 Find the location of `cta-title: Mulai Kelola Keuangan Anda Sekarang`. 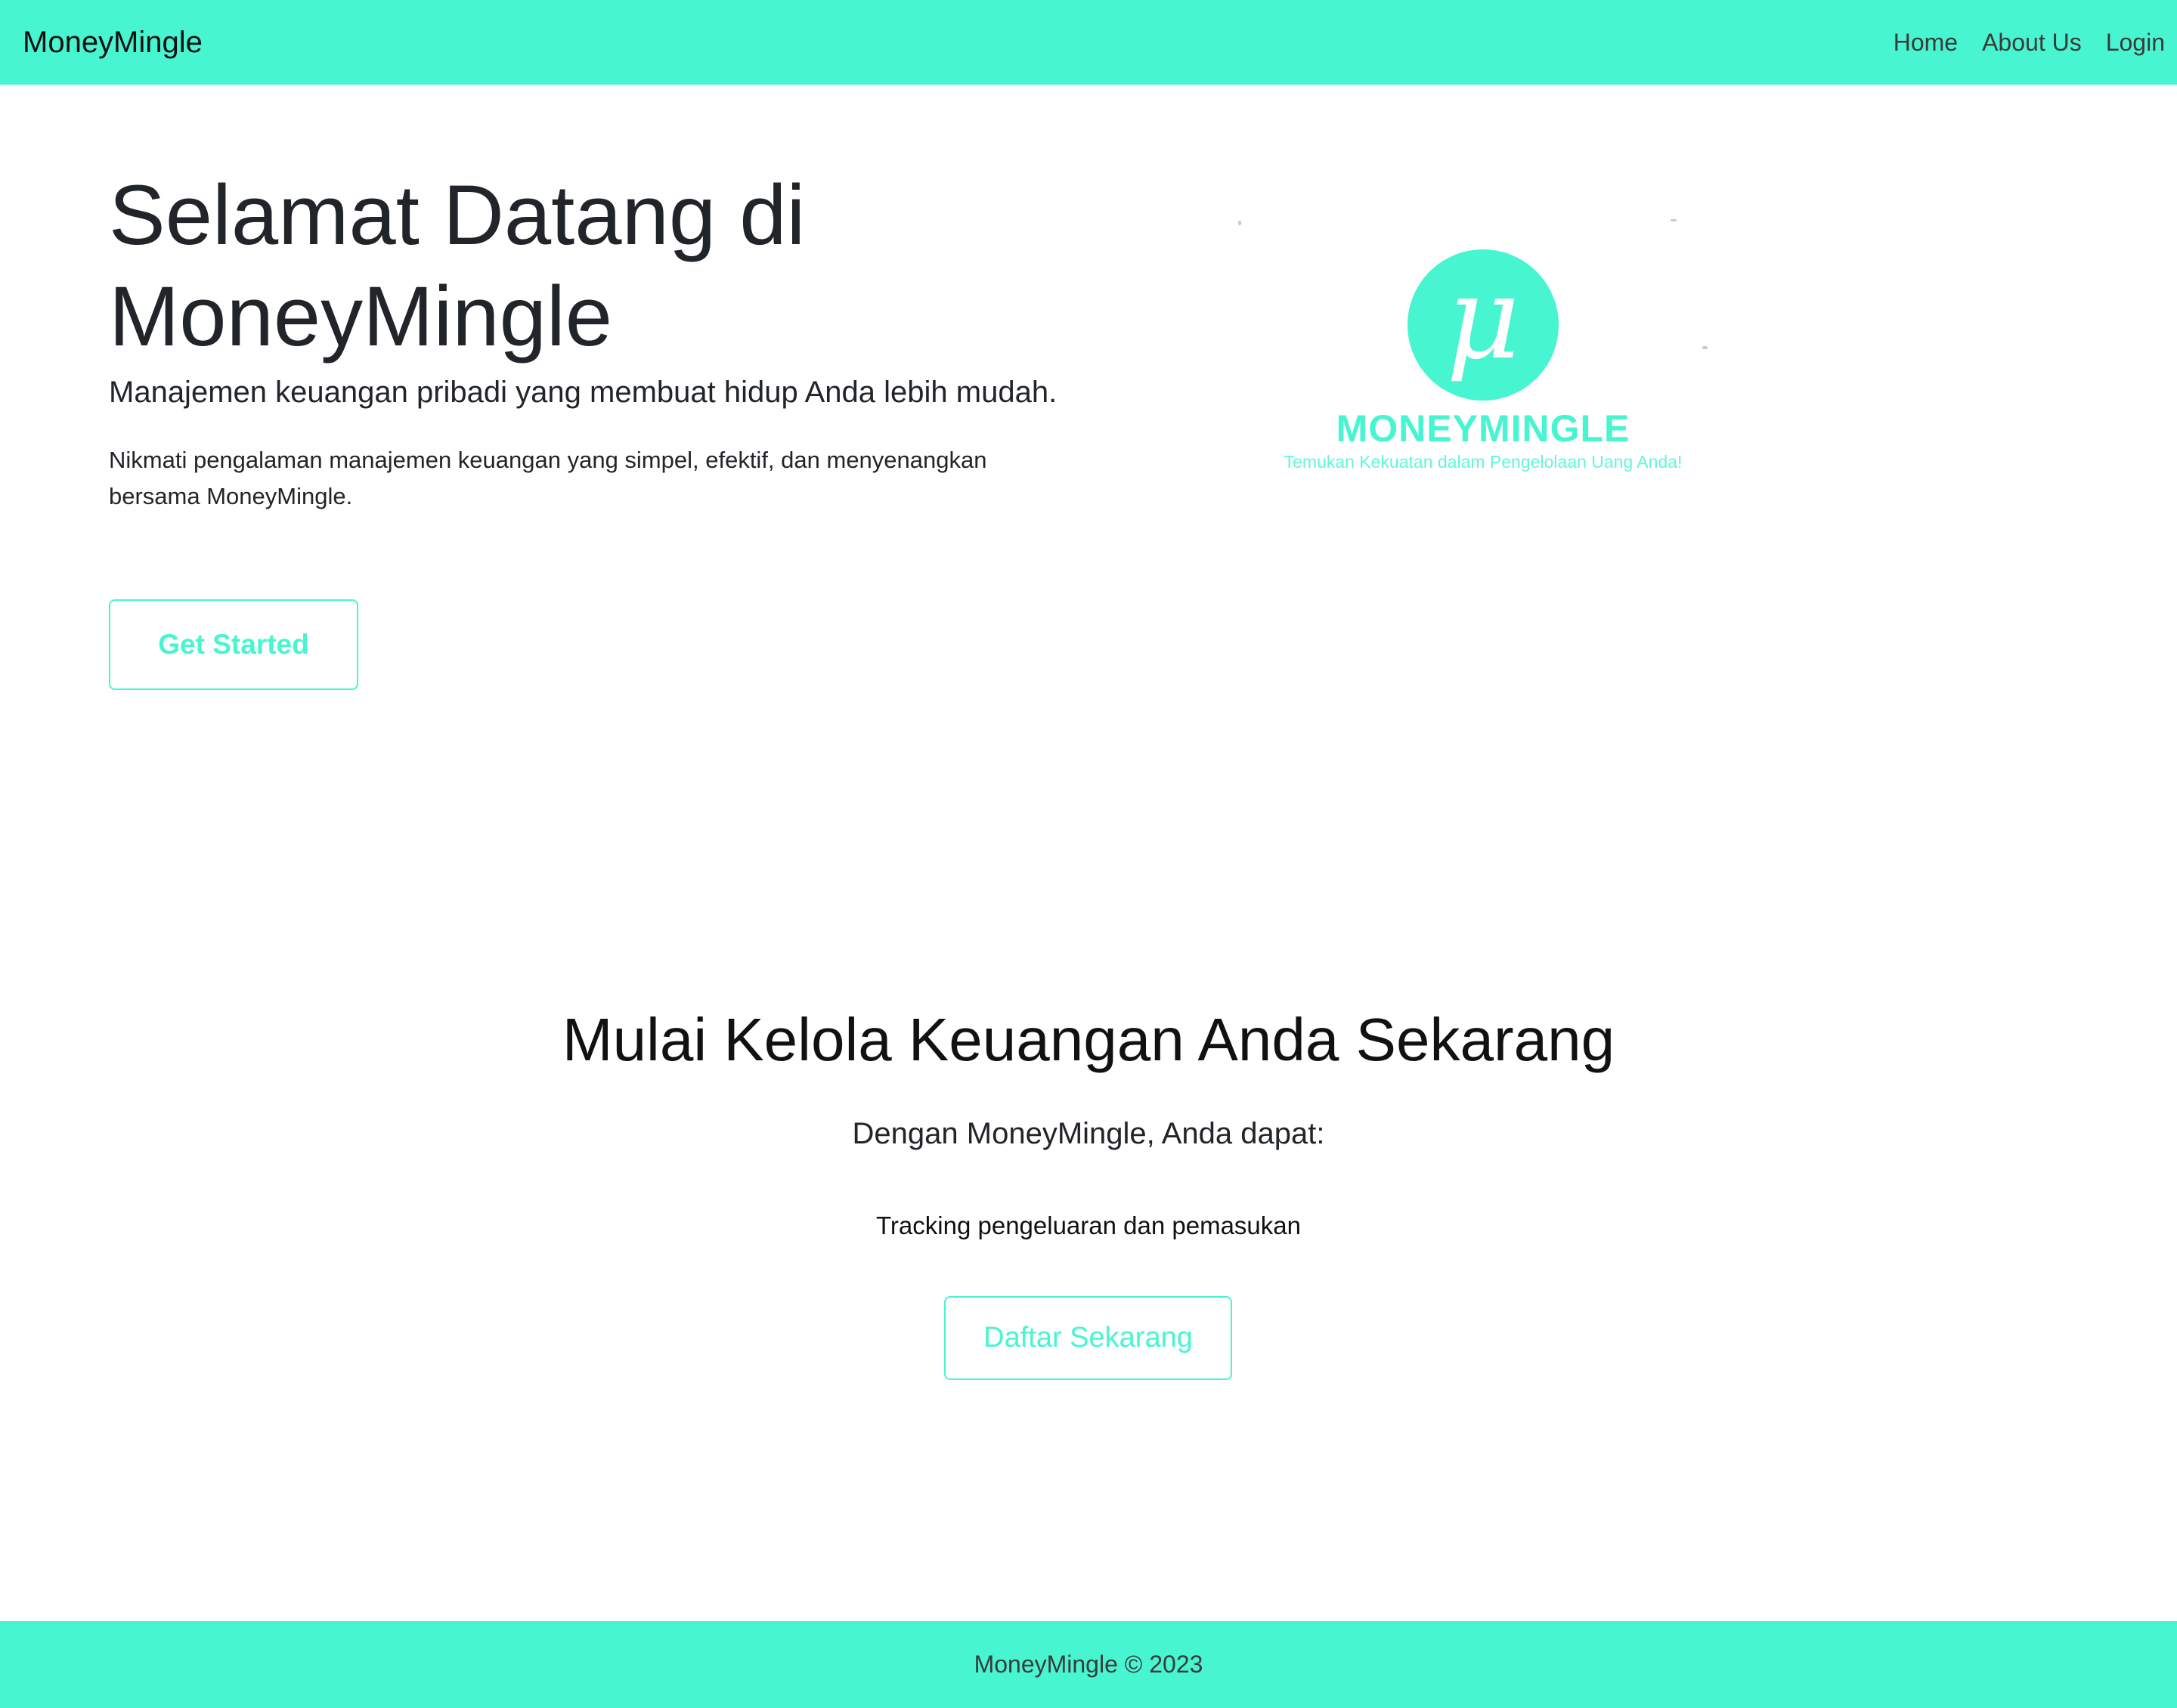

cta-title: Mulai Kelola Keuangan Anda Sekarang is located at coordinates (1088, 1039).